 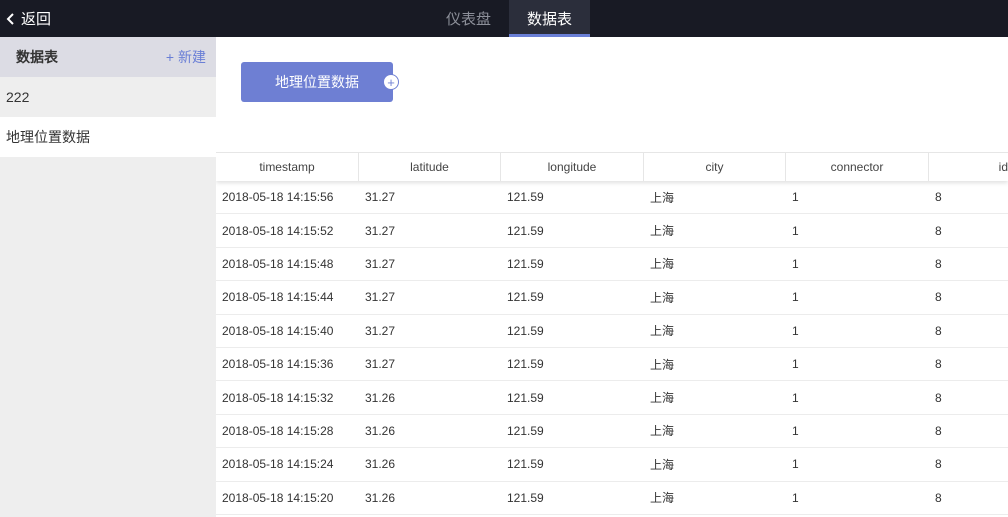 What do you see at coordinates (278, 263) in the screenshot?
I see `table-cell: 2018-05-18 14:15:48` at bounding box center [278, 263].